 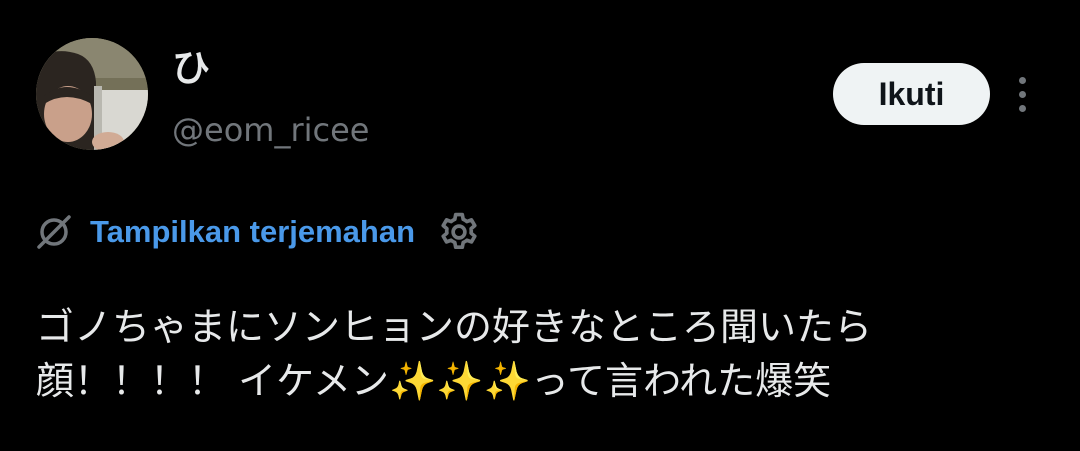 What do you see at coordinates (191, 68) in the screenshot?
I see `display-name: ひ` at bounding box center [191, 68].